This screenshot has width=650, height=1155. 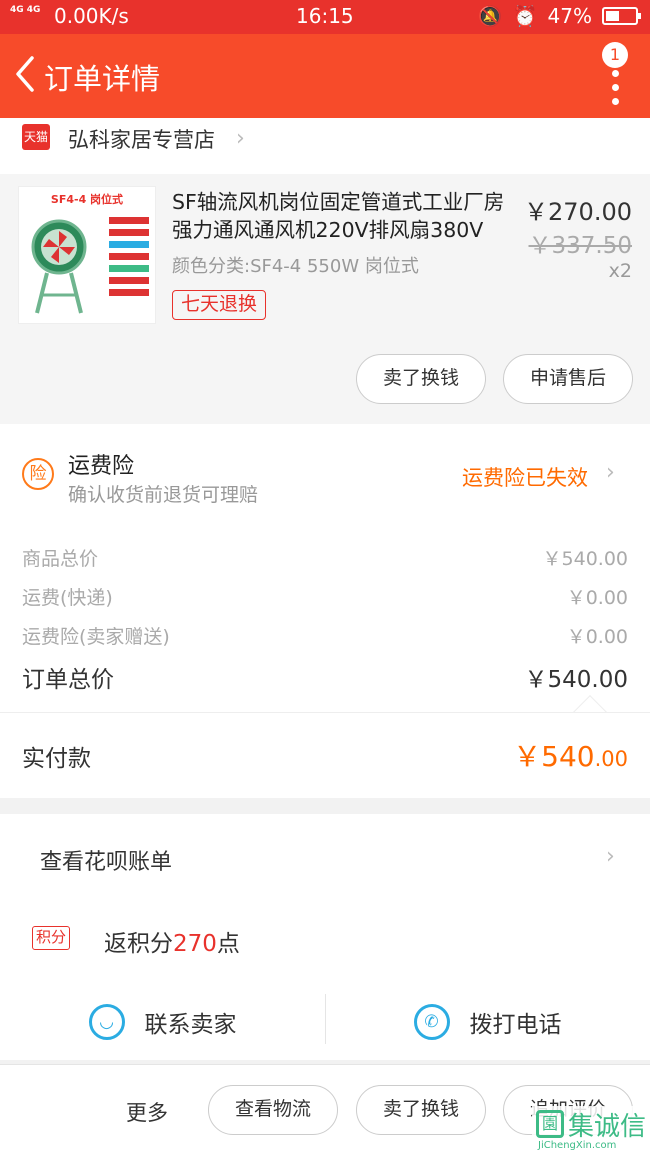 What do you see at coordinates (431, 1022) in the screenshot?
I see `phone-icon: ✆` at bounding box center [431, 1022].